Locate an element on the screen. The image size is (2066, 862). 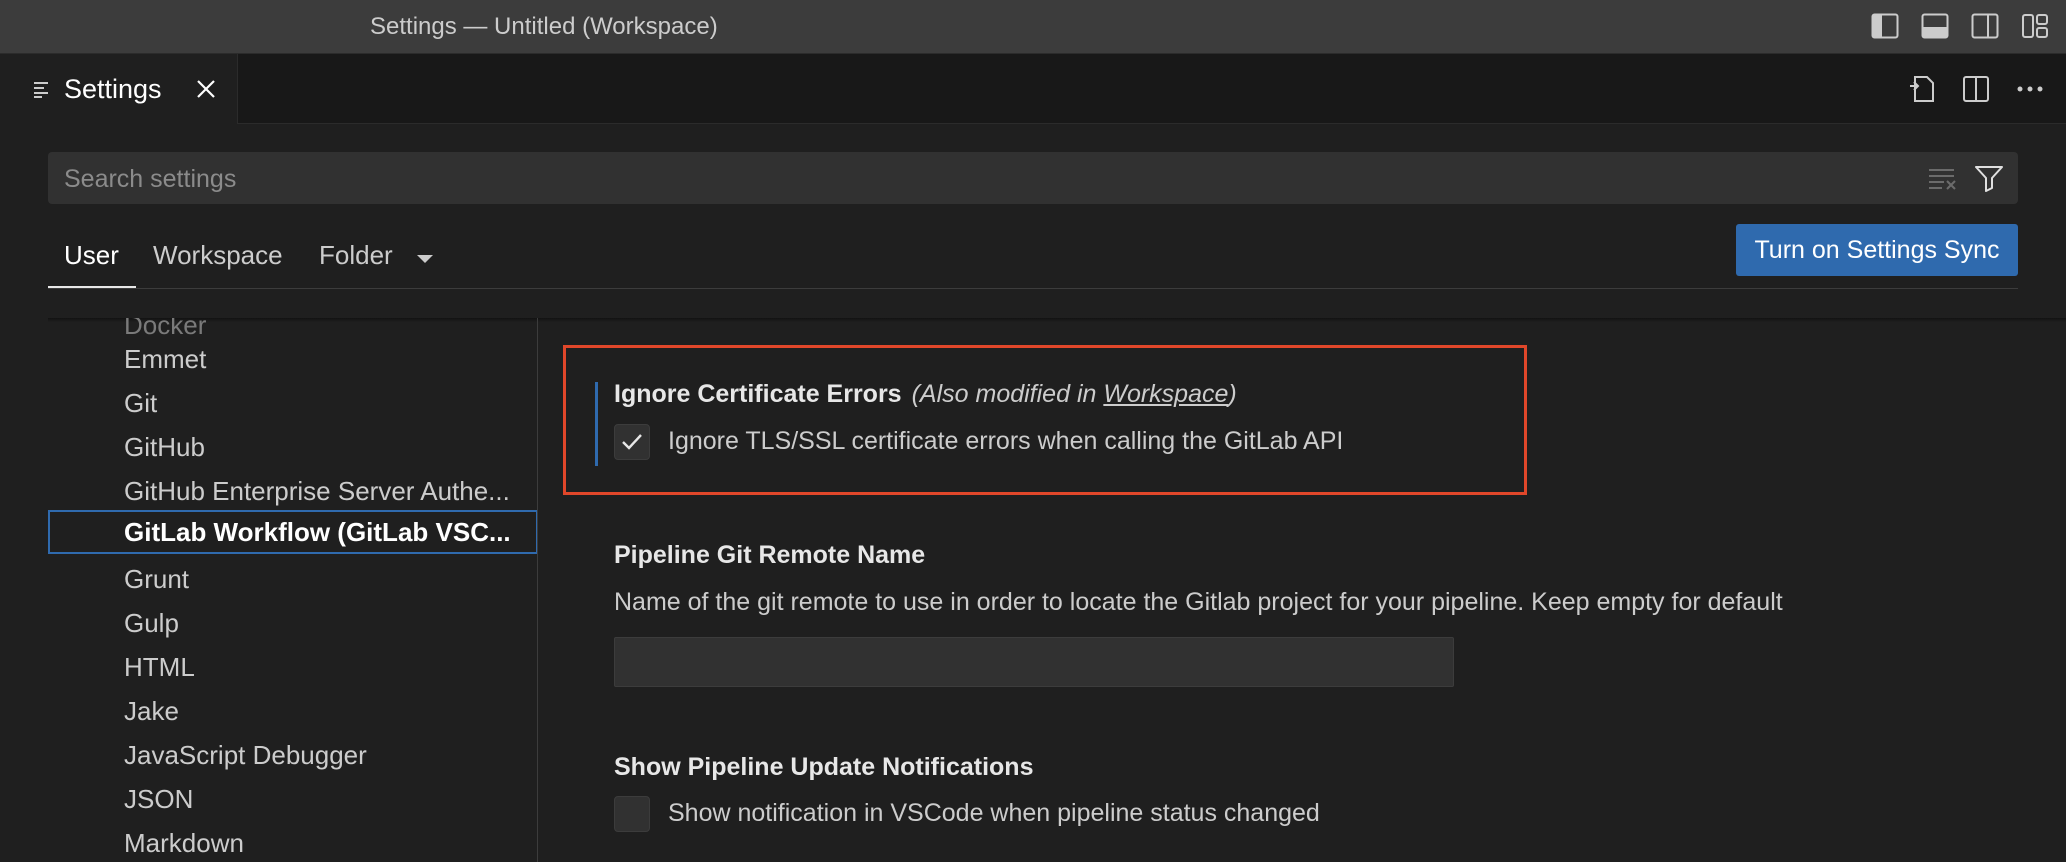
settings-list-icon is located at coordinates (42, 89).